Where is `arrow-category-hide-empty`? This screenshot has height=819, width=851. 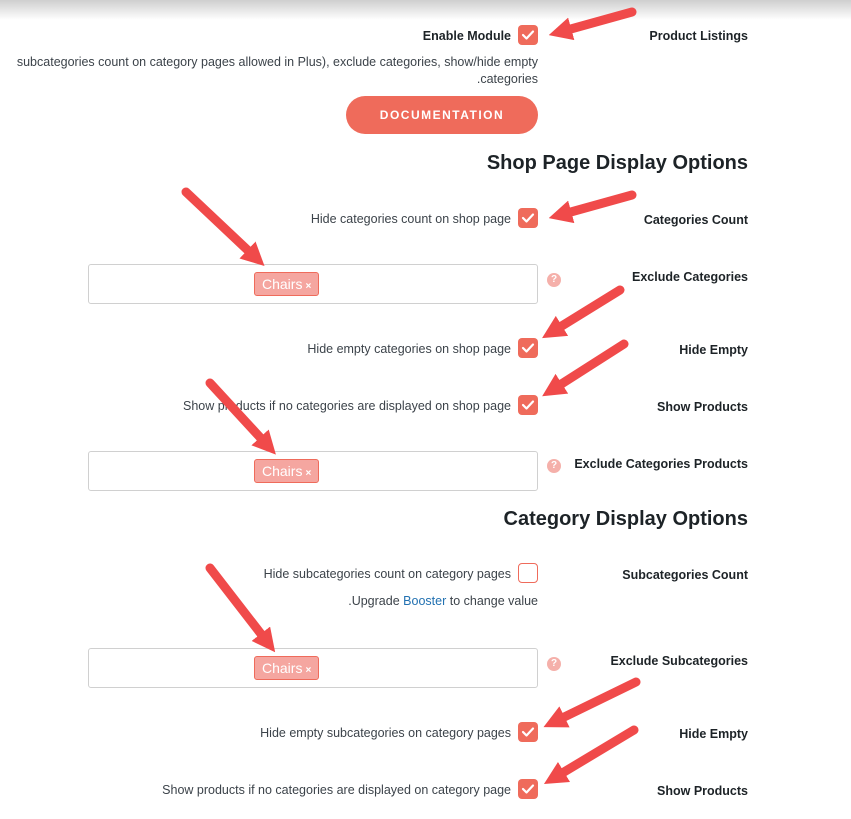 arrow-category-hide-empty is located at coordinates (592, 702).